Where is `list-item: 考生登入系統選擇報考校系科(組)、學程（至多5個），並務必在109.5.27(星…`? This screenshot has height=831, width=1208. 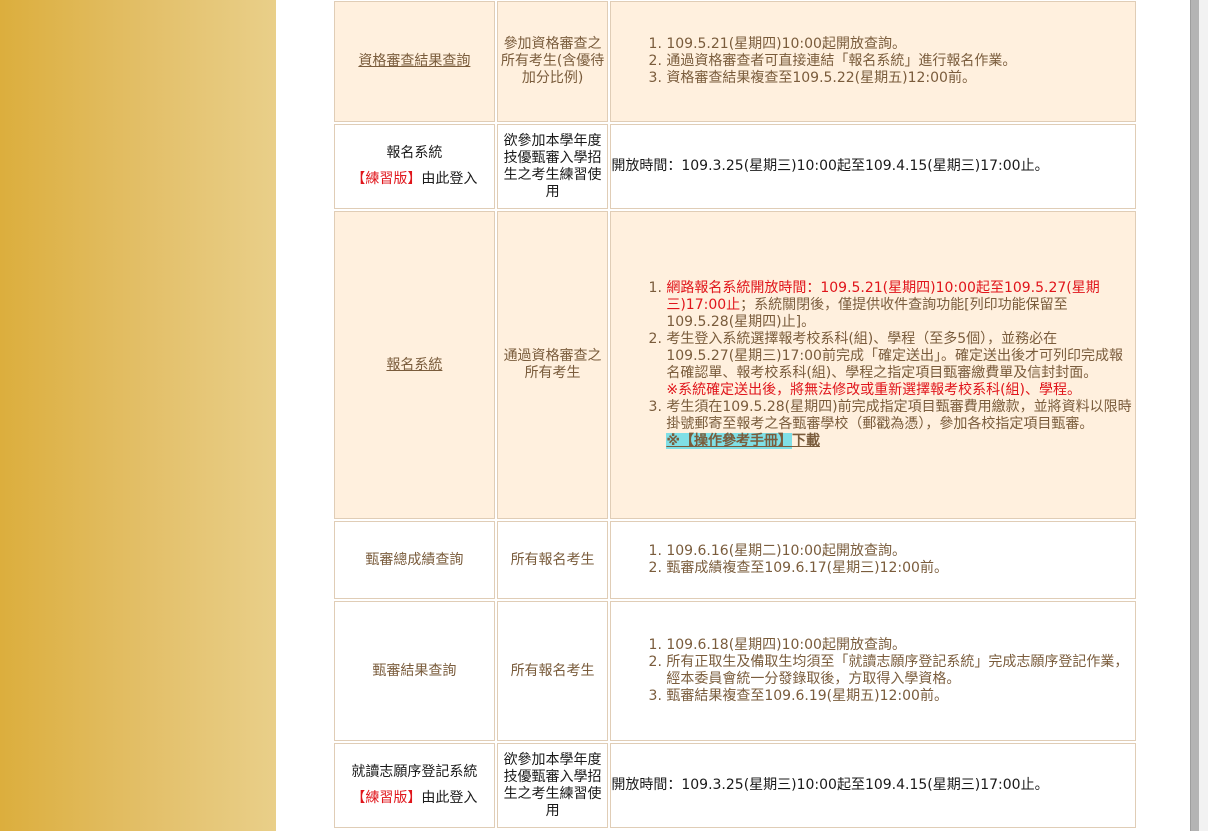 list-item: 考生登入系統選擇報考校系科(組)、學程（至多5個），並務必在109.5.27(星… is located at coordinates (900, 365).